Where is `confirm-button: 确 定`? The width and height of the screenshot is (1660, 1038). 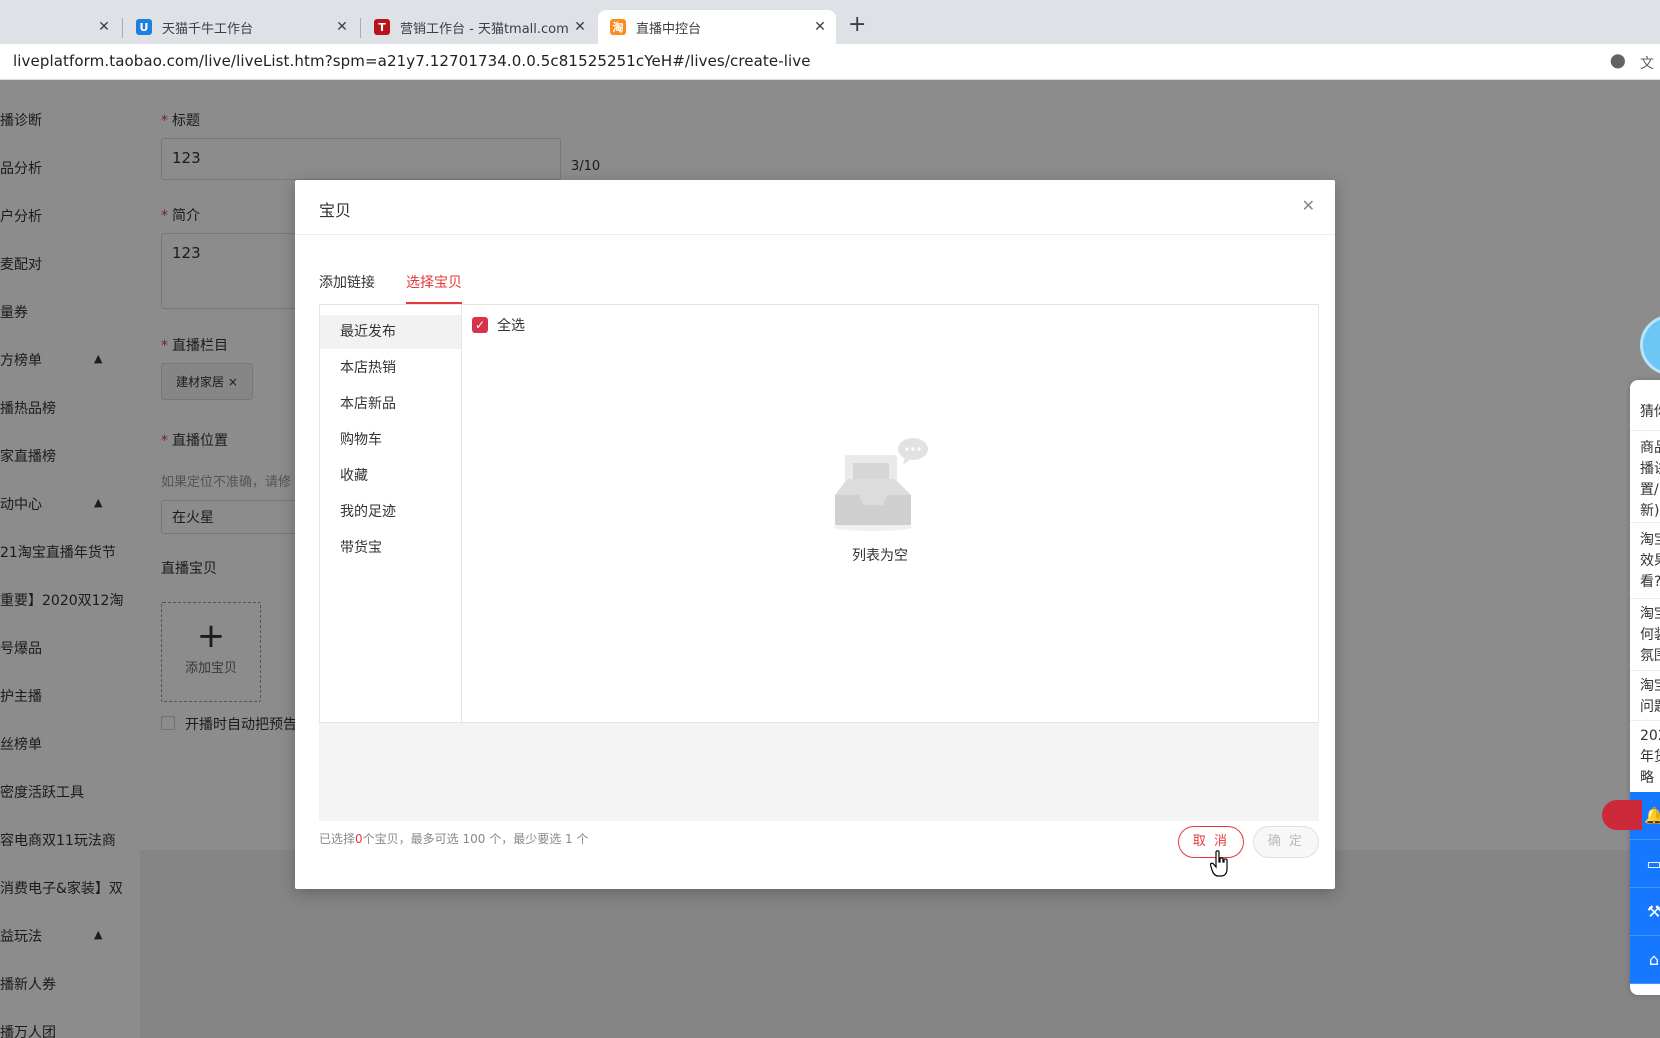 confirm-button: 确 定 is located at coordinates (1286, 842).